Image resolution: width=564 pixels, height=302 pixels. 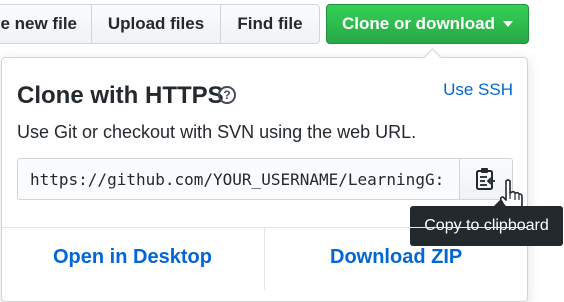 I want to click on use-ssh-link: Use SSH, so click(x=478, y=90).